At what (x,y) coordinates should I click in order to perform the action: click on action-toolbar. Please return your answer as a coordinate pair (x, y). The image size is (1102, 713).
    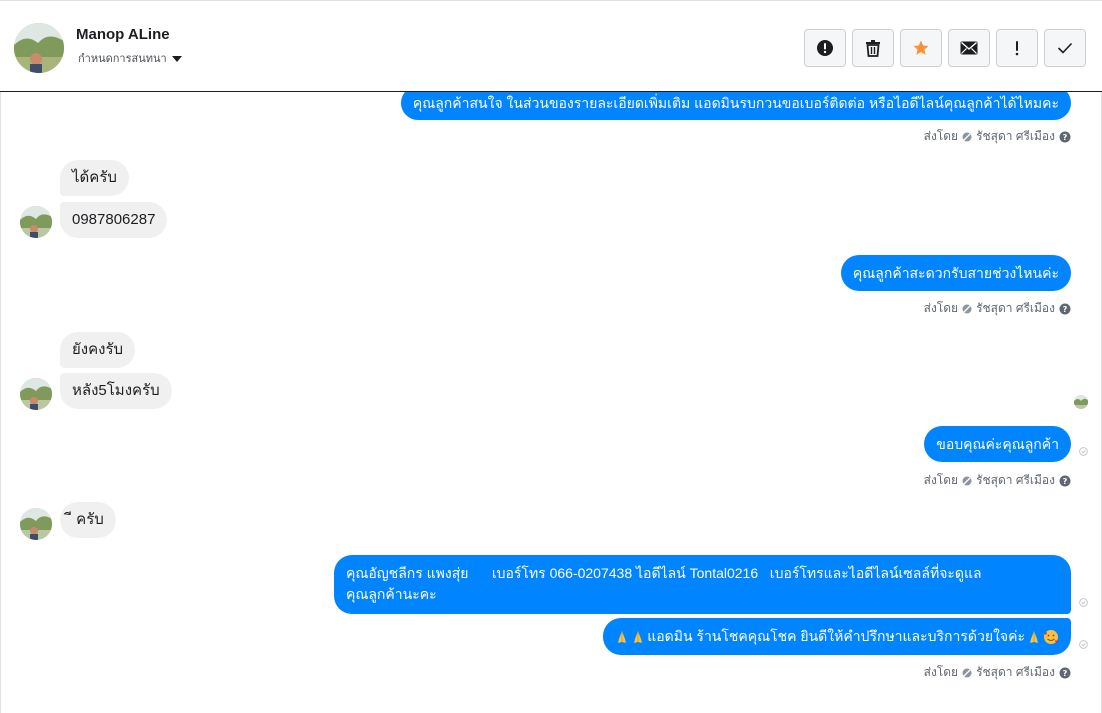
    Looking at the image, I should click on (945, 48).